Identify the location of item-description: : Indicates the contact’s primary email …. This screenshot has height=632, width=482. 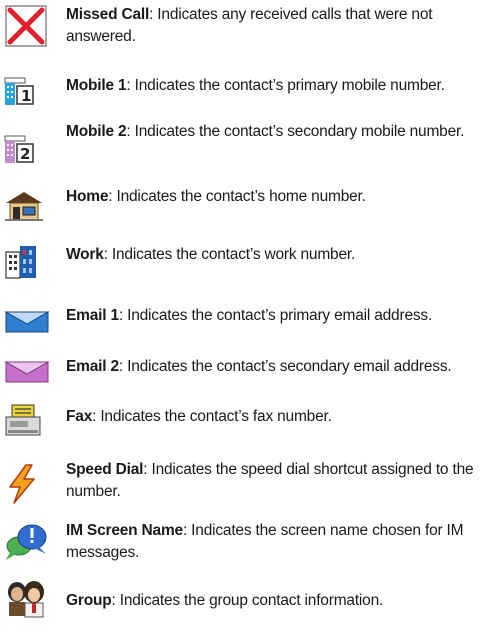
(275, 315).